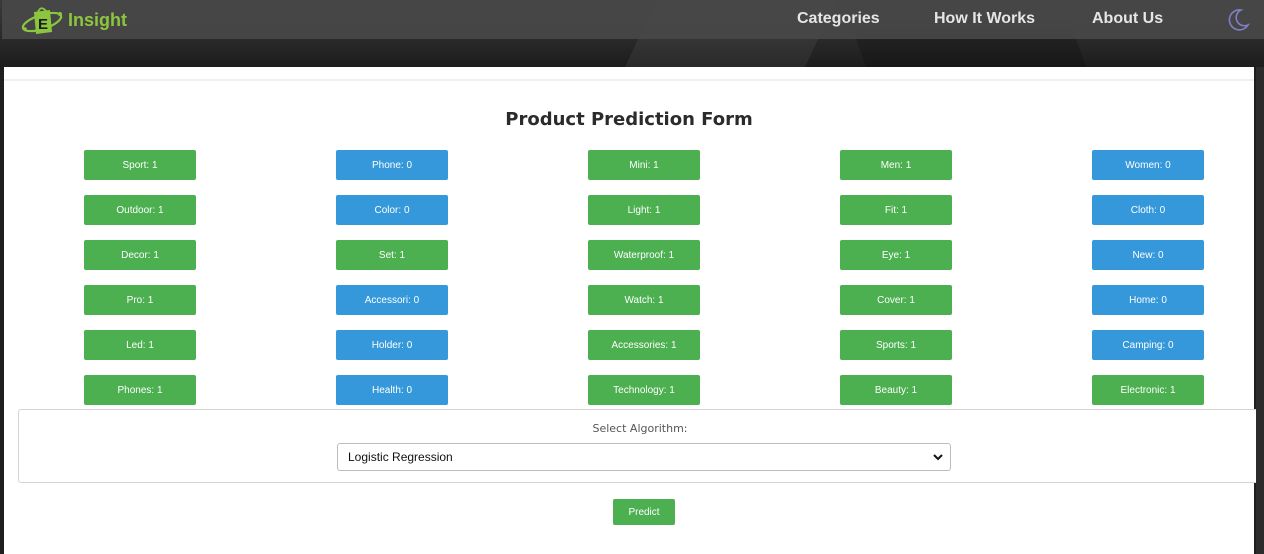 The width and height of the screenshot is (1264, 554). Describe the element at coordinates (392, 165) in the screenshot. I see `feature-button: Phone: 0` at that location.